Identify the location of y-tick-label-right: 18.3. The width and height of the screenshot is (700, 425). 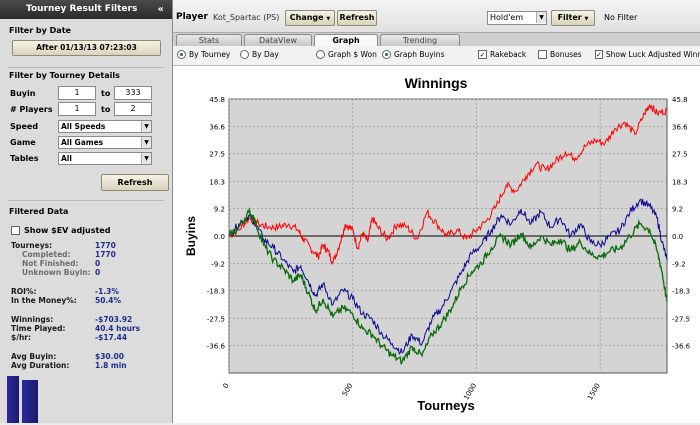
(680, 182).